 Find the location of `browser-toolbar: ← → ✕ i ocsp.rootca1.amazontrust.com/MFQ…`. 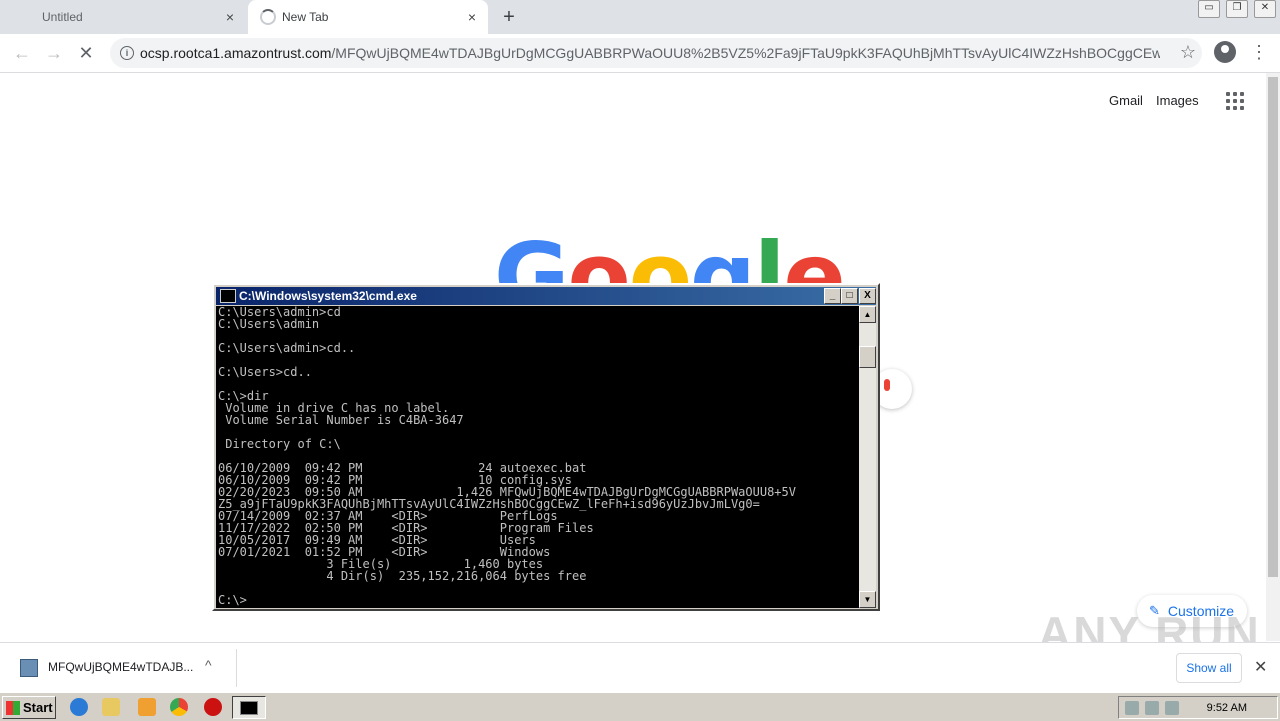

browser-toolbar: ← → ✕ i ocsp.rootca1.amazontrust.com/MFQ… is located at coordinates (640, 53).